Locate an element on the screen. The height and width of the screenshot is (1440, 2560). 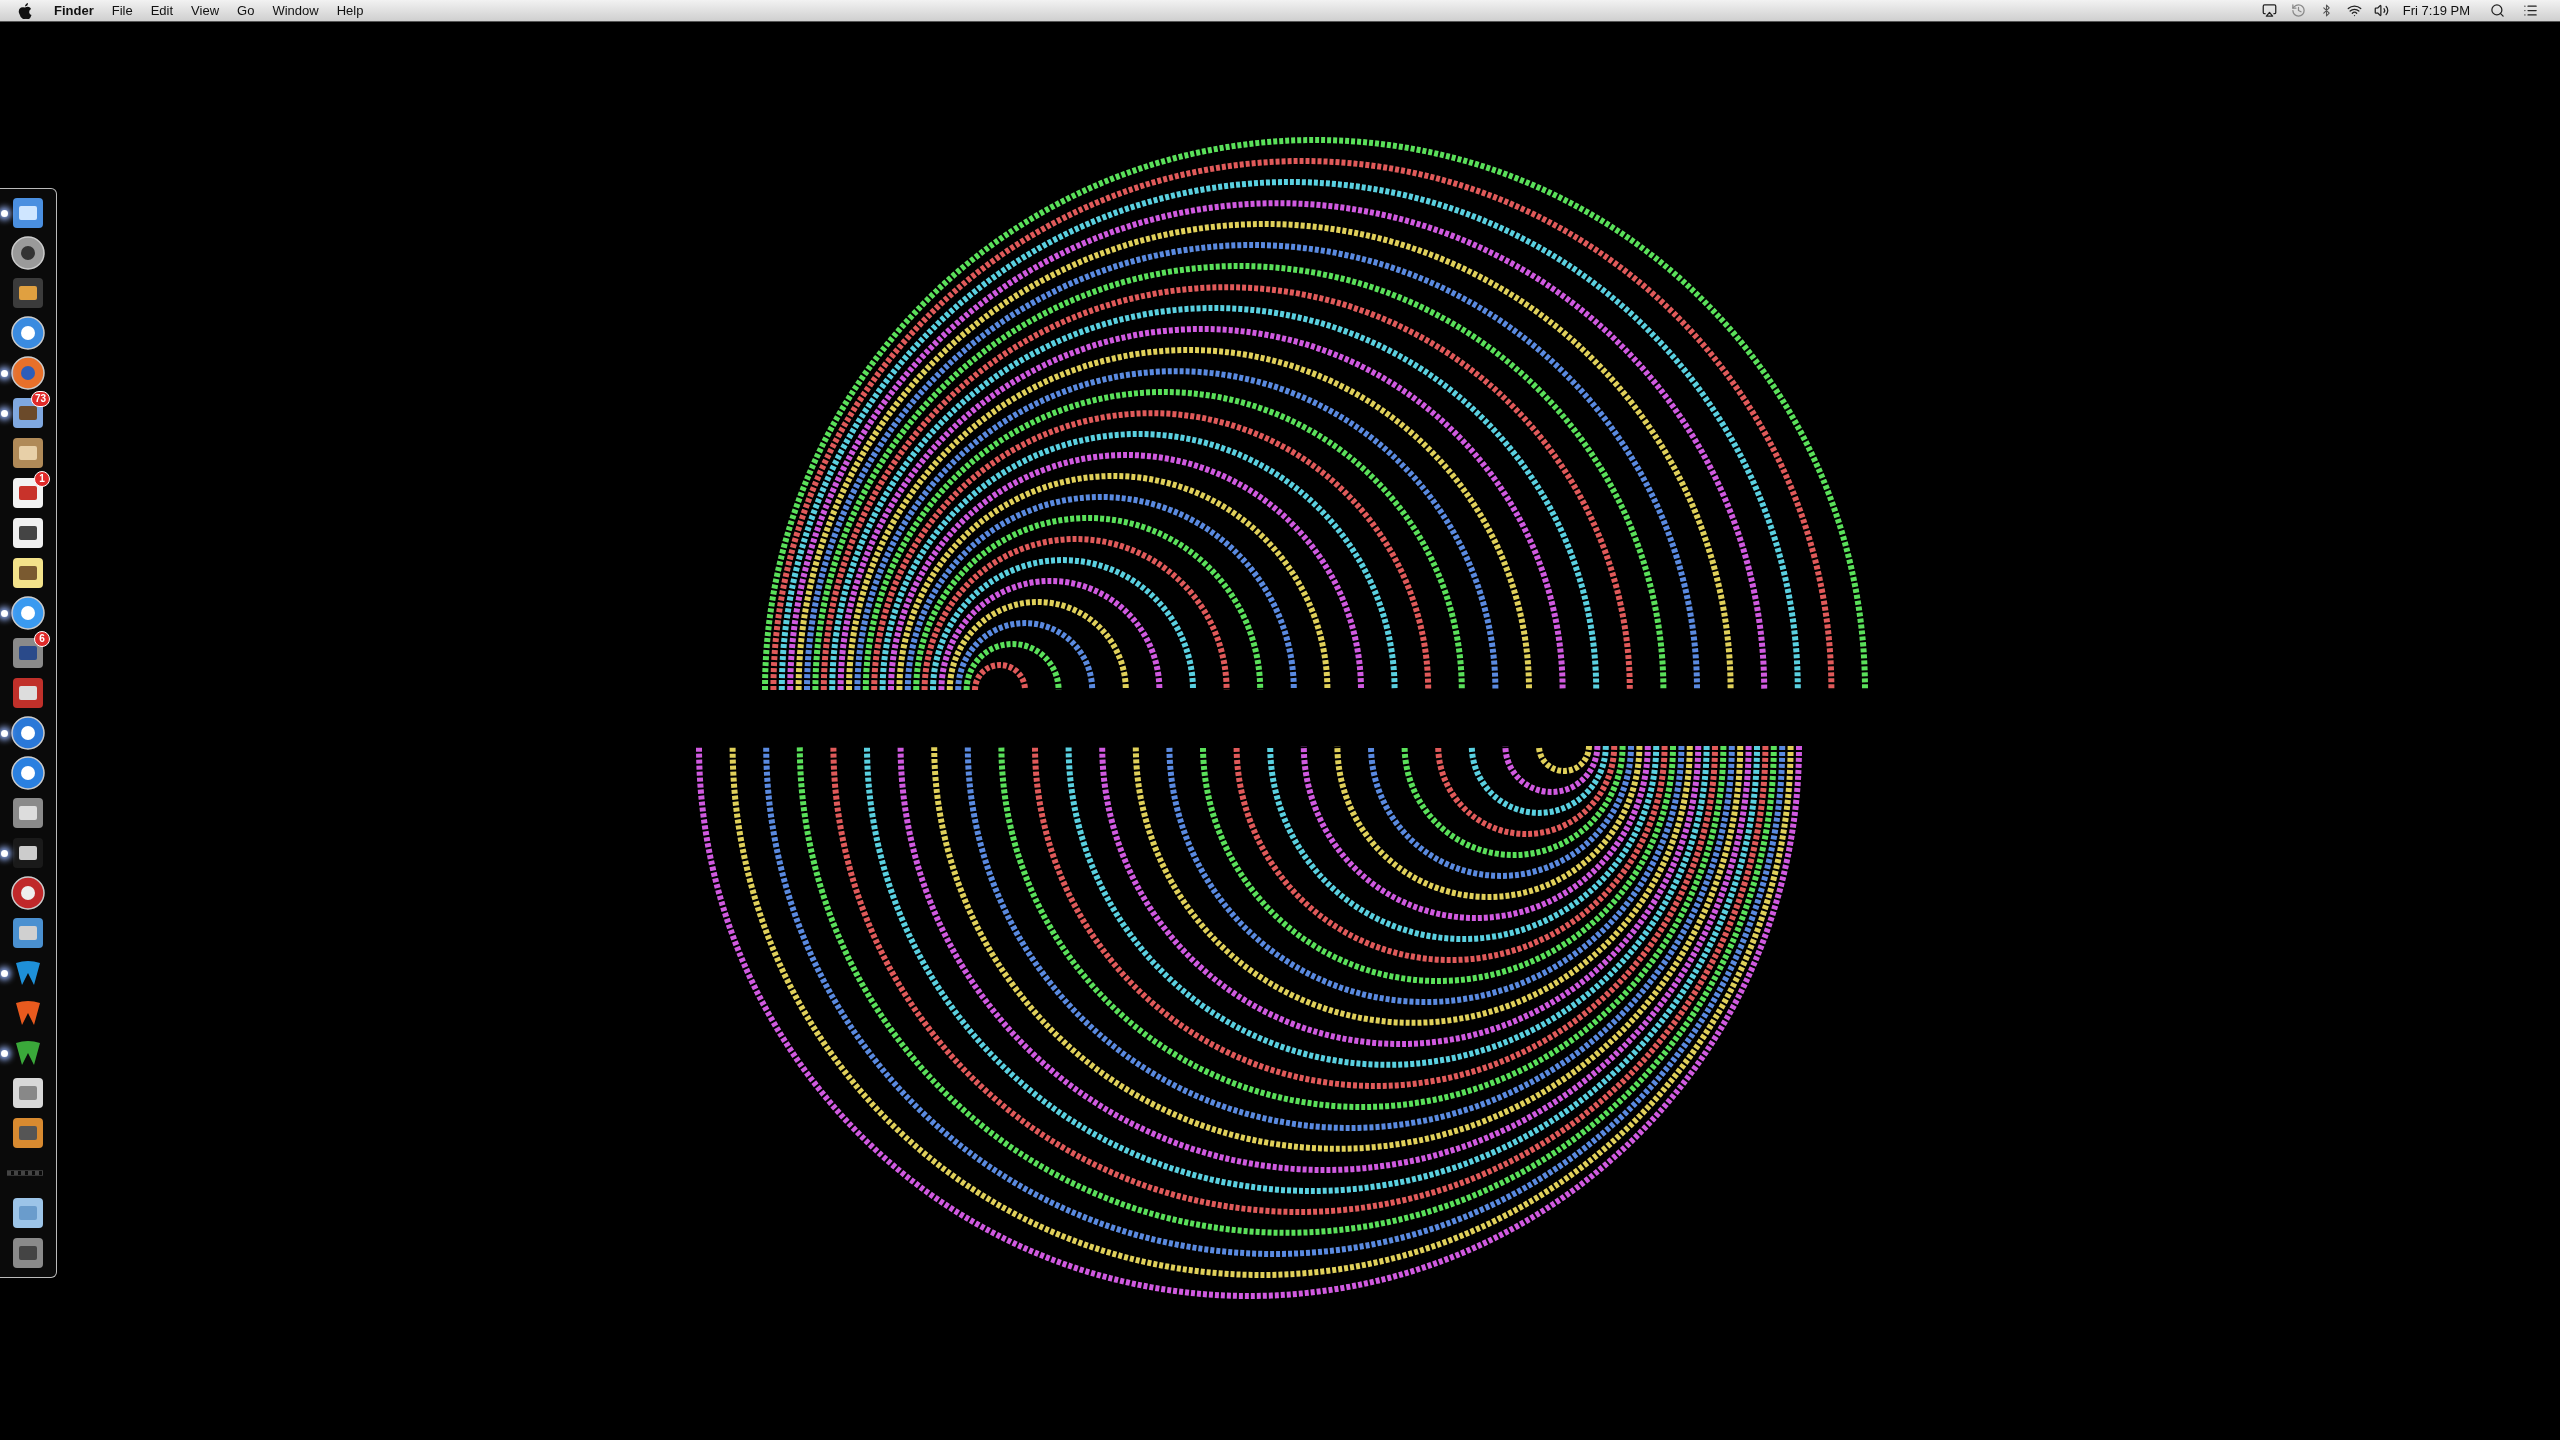
volume-icon is located at coordinates (2381, 10).